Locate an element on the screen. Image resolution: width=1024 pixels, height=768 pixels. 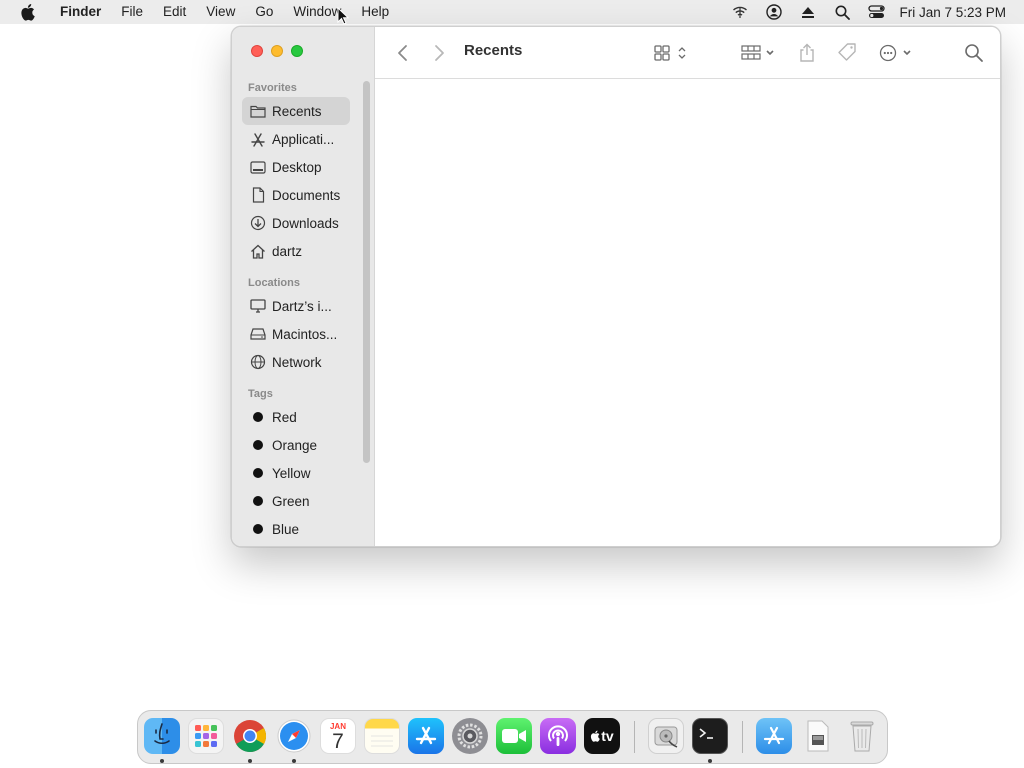
calendar-icon: JAN 7 is located at coordinates (338, 736).